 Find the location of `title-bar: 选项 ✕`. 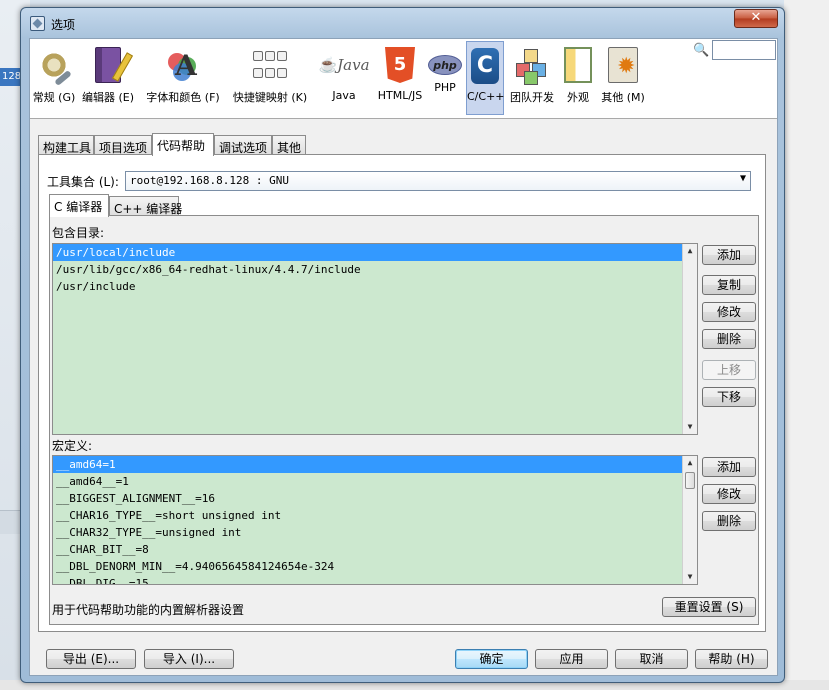

title-bar: 选项 ✕ is located at coordinates (402, 23).